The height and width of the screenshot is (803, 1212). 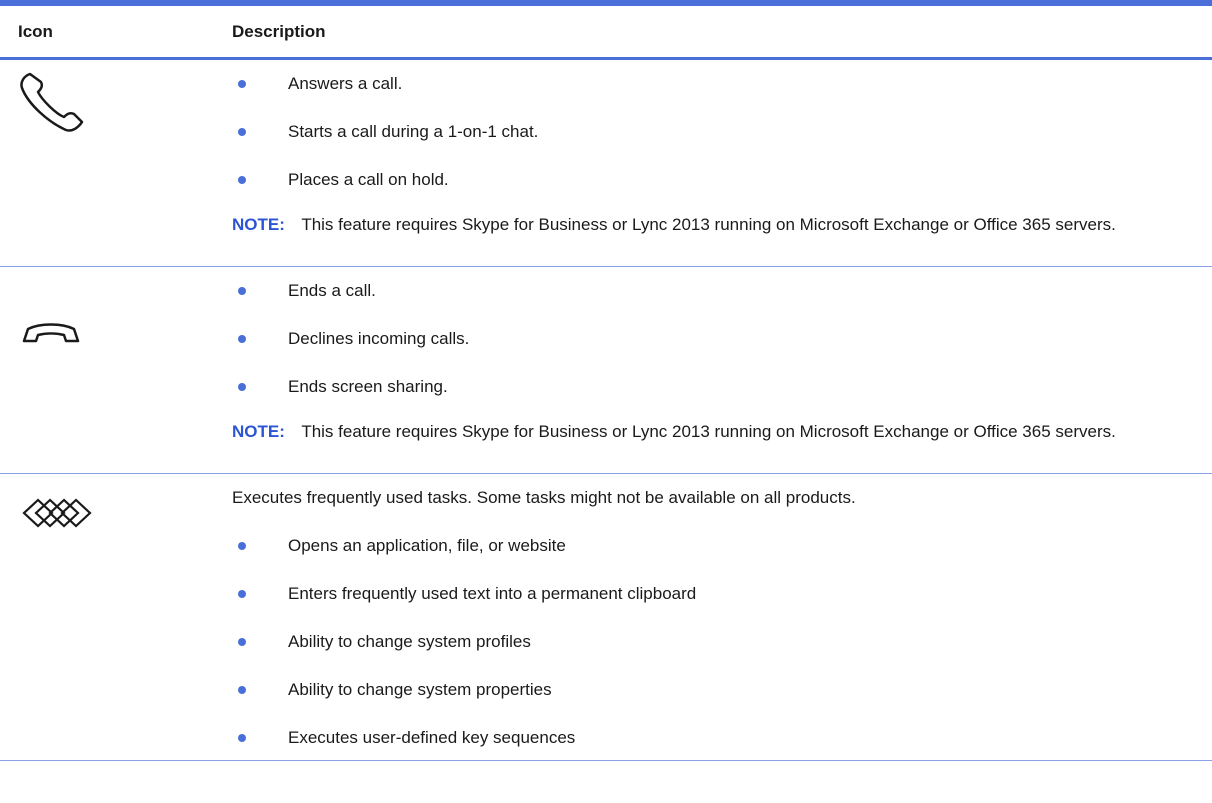 What do you see at coordinates (432, 737) in the screenshot?
I see `list-item-text: Executes user-defined key sequences` at bounding box center [432, 737].